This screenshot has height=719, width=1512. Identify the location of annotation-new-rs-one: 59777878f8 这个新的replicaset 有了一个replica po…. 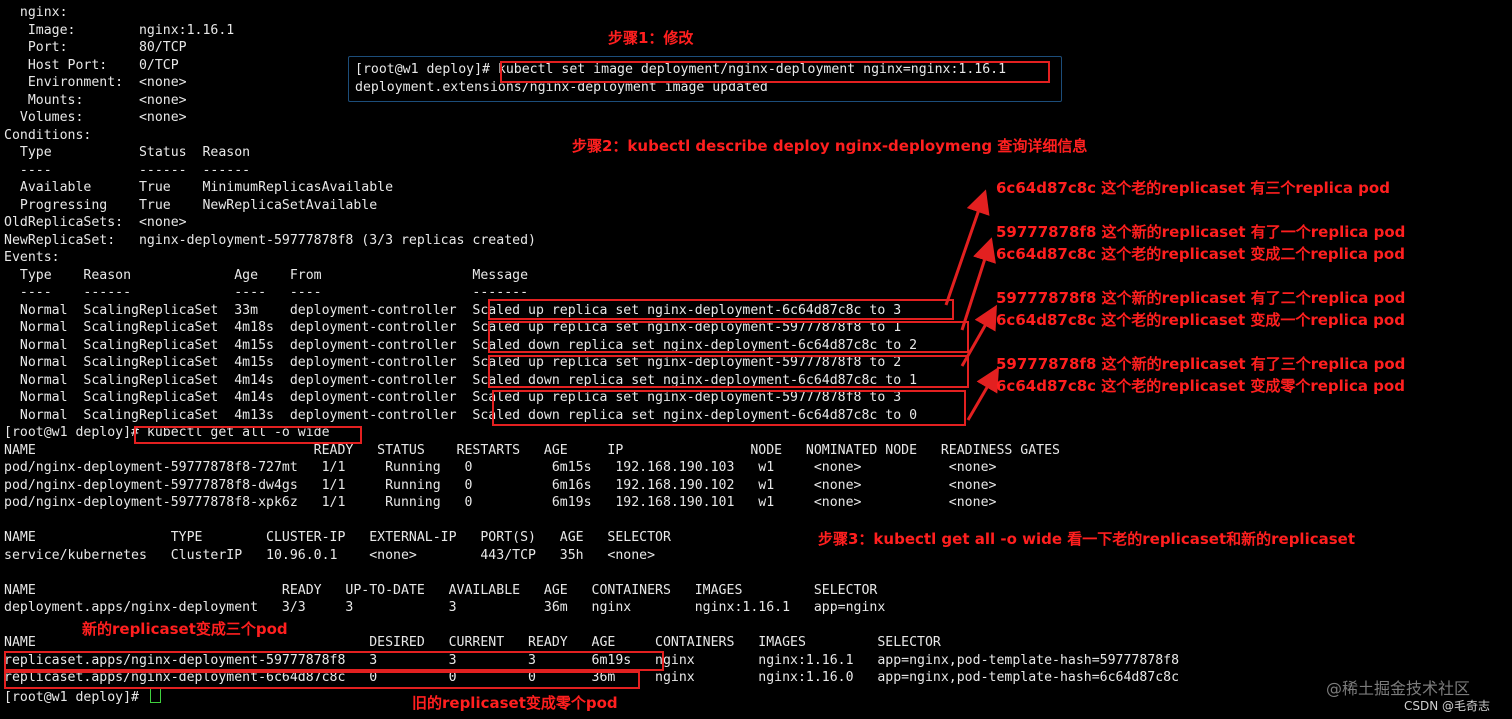
(1201, 232).